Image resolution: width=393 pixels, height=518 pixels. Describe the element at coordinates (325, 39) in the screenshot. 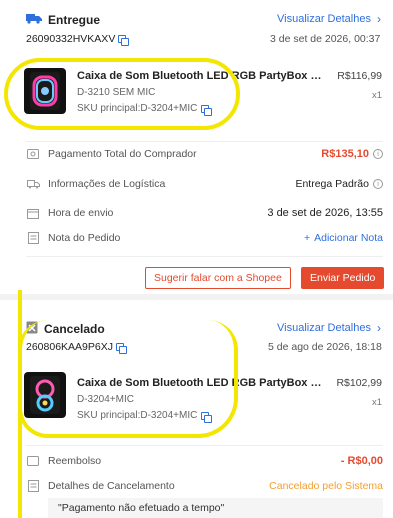

I see `order-date: 3 de set de 2026, 00:37` at that location.